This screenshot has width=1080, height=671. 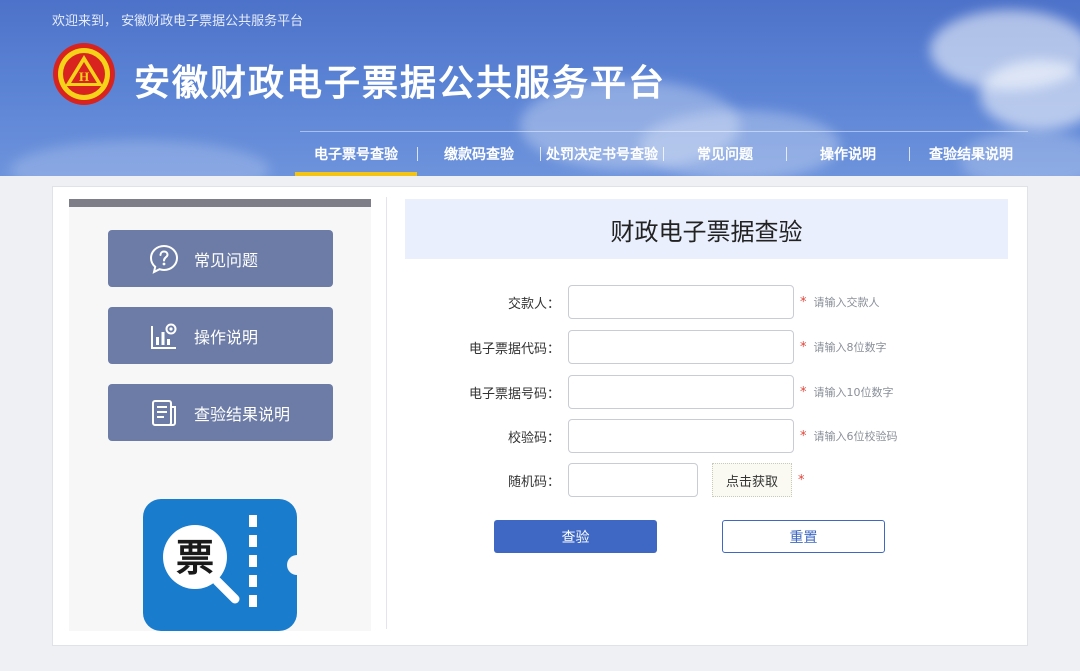 I want to click on sidebar-top-bar, so click(x=220, y=203).